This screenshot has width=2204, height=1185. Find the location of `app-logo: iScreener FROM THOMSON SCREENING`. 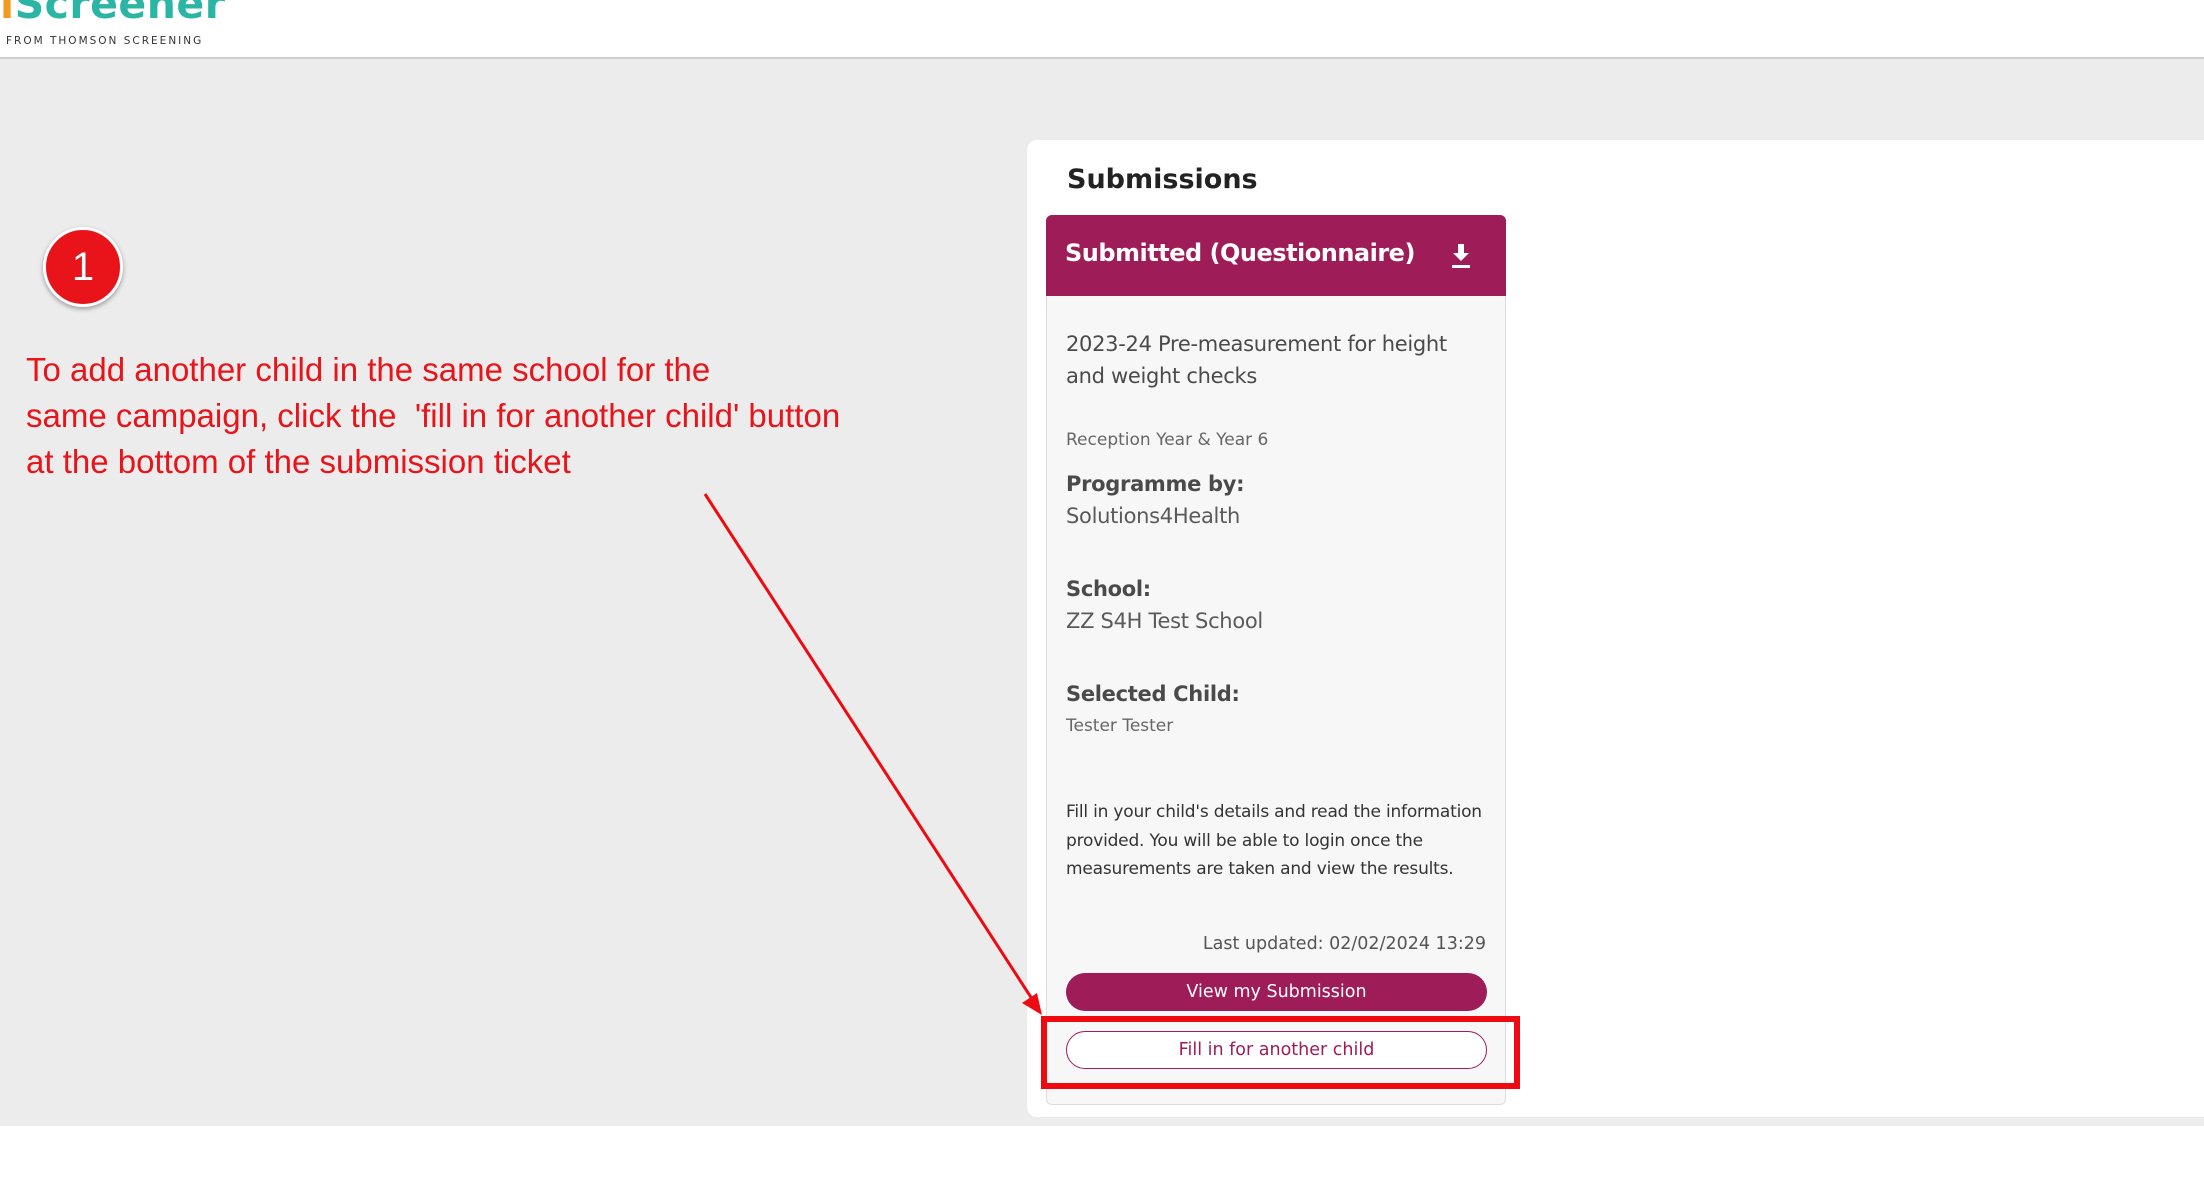

app-logo: iScreener FROM THOMSON SCREENING is located at coordinates (112, 23).